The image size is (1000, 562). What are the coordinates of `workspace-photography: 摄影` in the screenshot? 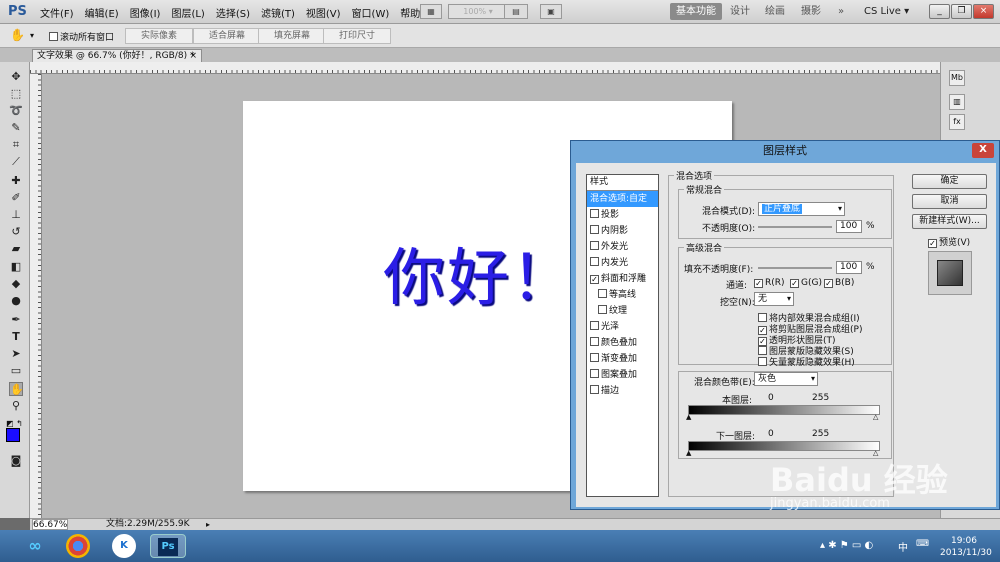 It's located at (811, 11).